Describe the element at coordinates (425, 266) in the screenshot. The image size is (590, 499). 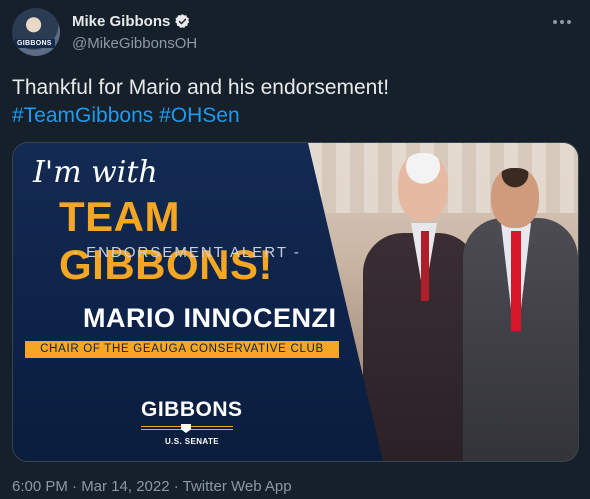
I see `person-left-tie` at that location.